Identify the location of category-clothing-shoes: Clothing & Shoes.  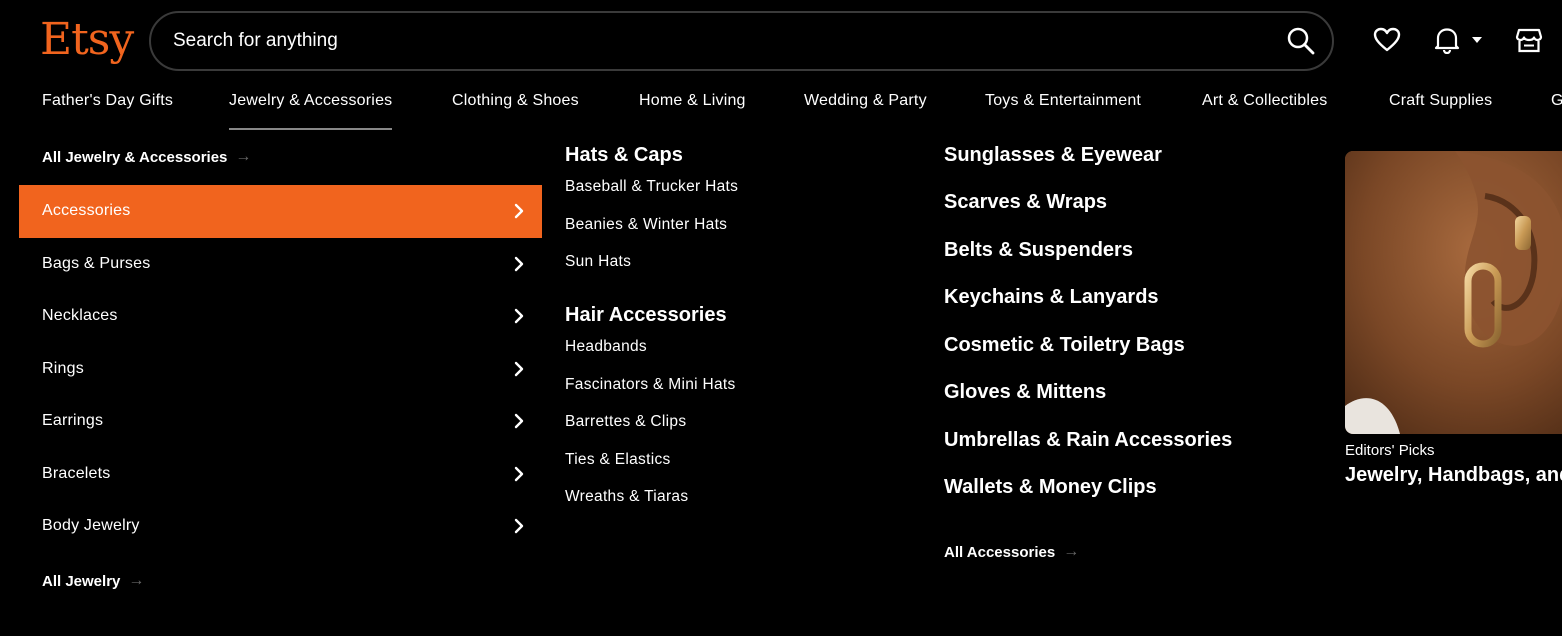
(515, 101).